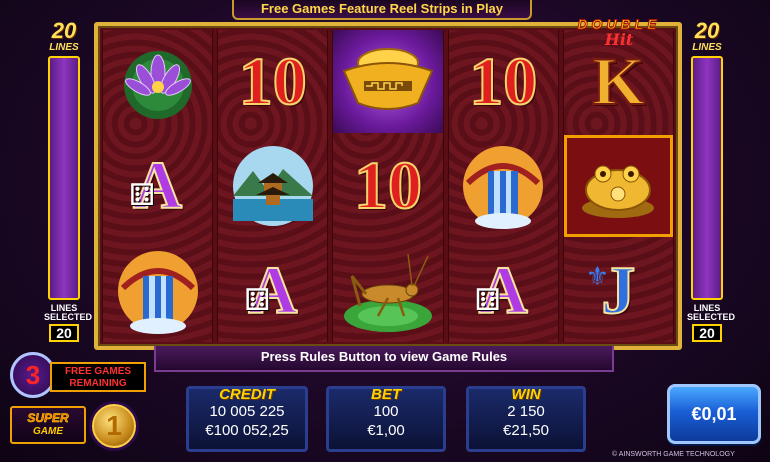 This screenshot has width=770, height=462. Describe the element at coordinates (673, 454) in the screenshot. I see `copyright-text: © AINSWORTH GAME TECHNOLOGY` at that location.